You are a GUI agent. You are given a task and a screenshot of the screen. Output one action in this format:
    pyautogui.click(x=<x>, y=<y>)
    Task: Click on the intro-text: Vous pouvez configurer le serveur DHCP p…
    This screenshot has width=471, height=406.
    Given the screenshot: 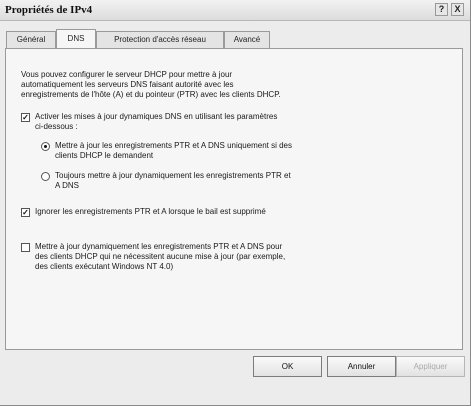 What is the action you would take?
    pyautogui.click(x=231, y=85)
    